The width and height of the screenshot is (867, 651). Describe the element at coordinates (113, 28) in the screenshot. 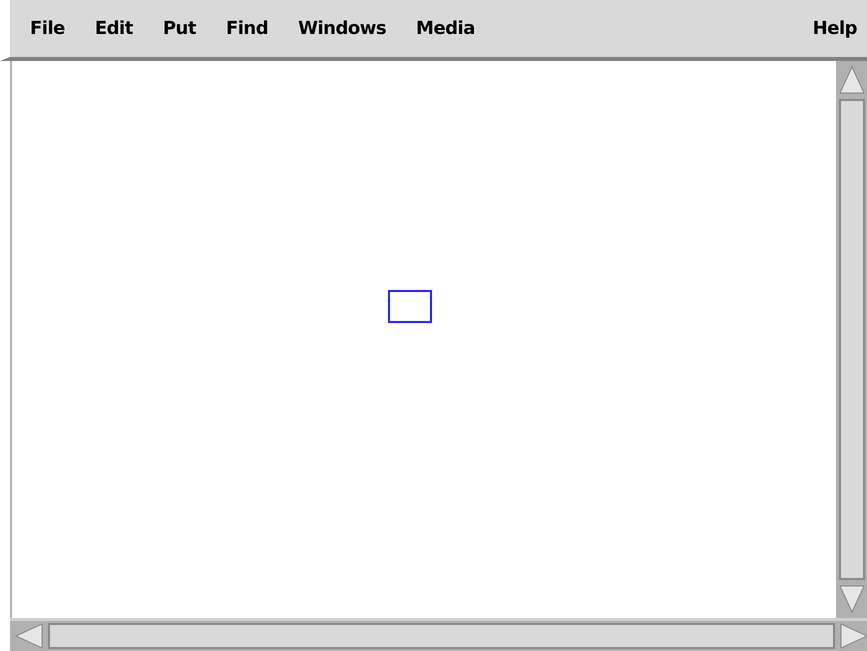

I see `menu-item: Edit` at that location.